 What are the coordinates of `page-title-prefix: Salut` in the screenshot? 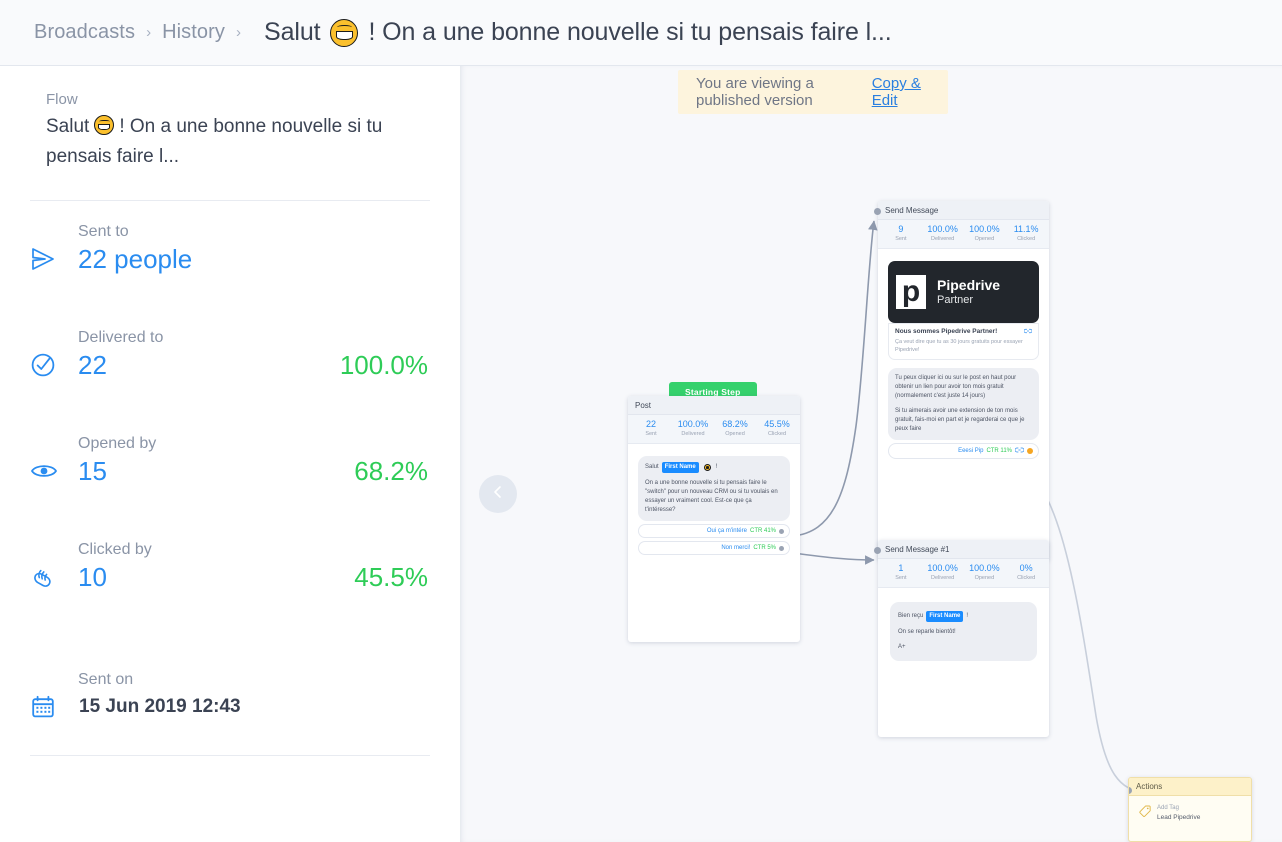 It's located at (292, 32).